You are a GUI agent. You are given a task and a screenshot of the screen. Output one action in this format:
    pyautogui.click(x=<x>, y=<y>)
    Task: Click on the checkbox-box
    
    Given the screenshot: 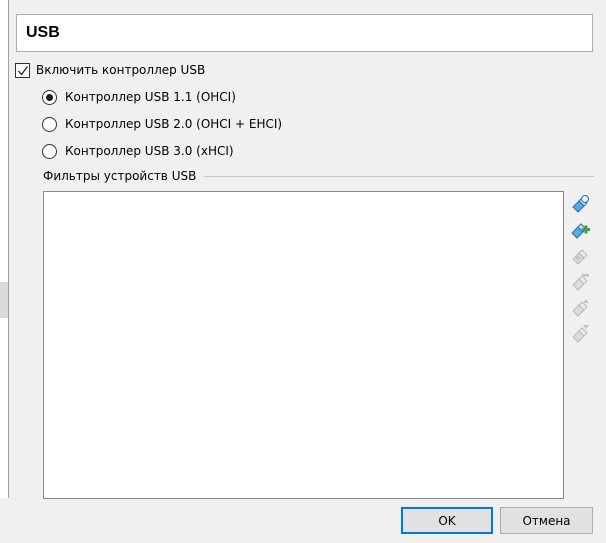 What is the action you would take?
    pyautogui.click(x=22, y=70)
    